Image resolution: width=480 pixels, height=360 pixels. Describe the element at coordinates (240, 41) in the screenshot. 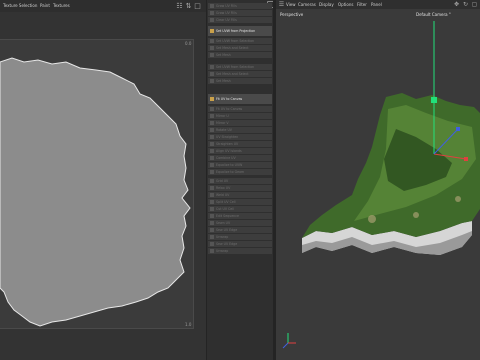

I see `cmd-4: Set UVW from Selection` at that location.